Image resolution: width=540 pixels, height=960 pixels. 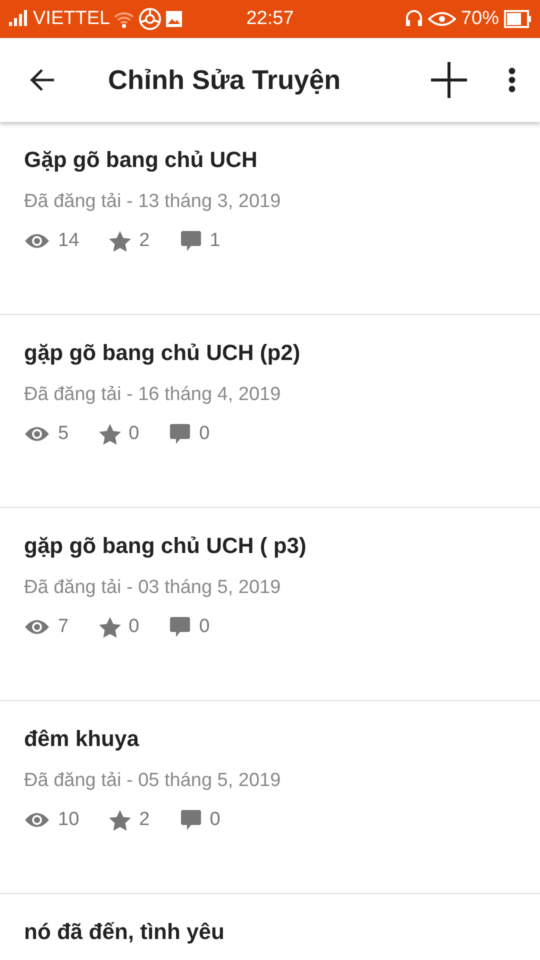 I want to click on carrier-name: VIETTEL, so click(x=71, y=19).